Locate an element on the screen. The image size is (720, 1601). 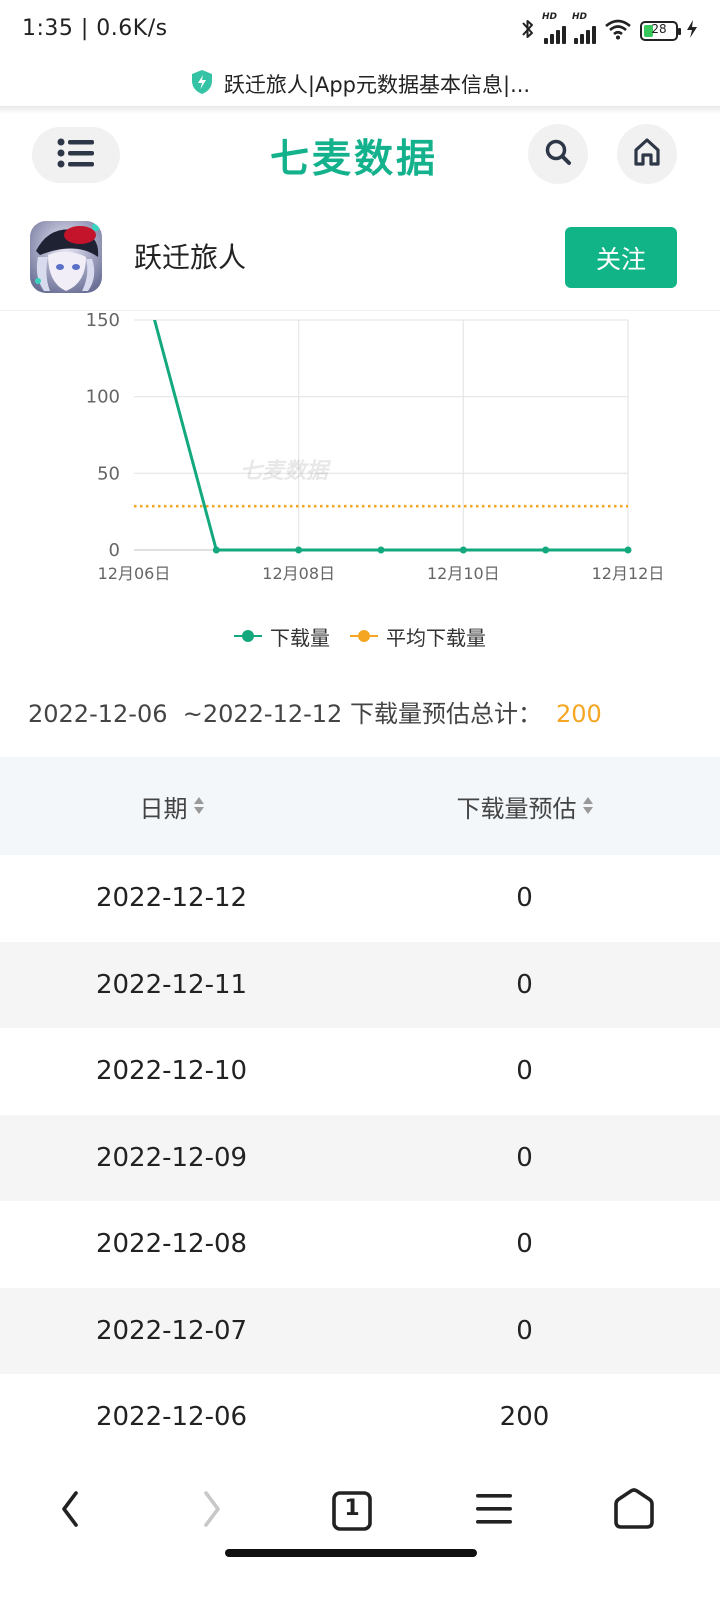
charging-icon is located at coordinates (692, 31).